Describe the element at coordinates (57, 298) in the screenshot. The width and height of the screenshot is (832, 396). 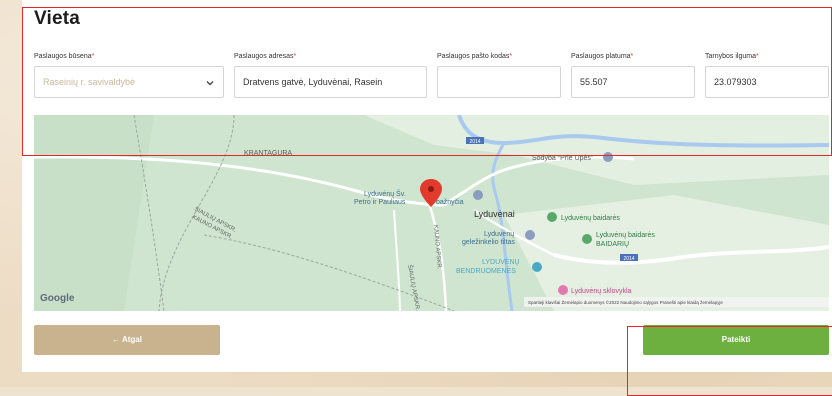
I see `google-logo: Google` at that location.